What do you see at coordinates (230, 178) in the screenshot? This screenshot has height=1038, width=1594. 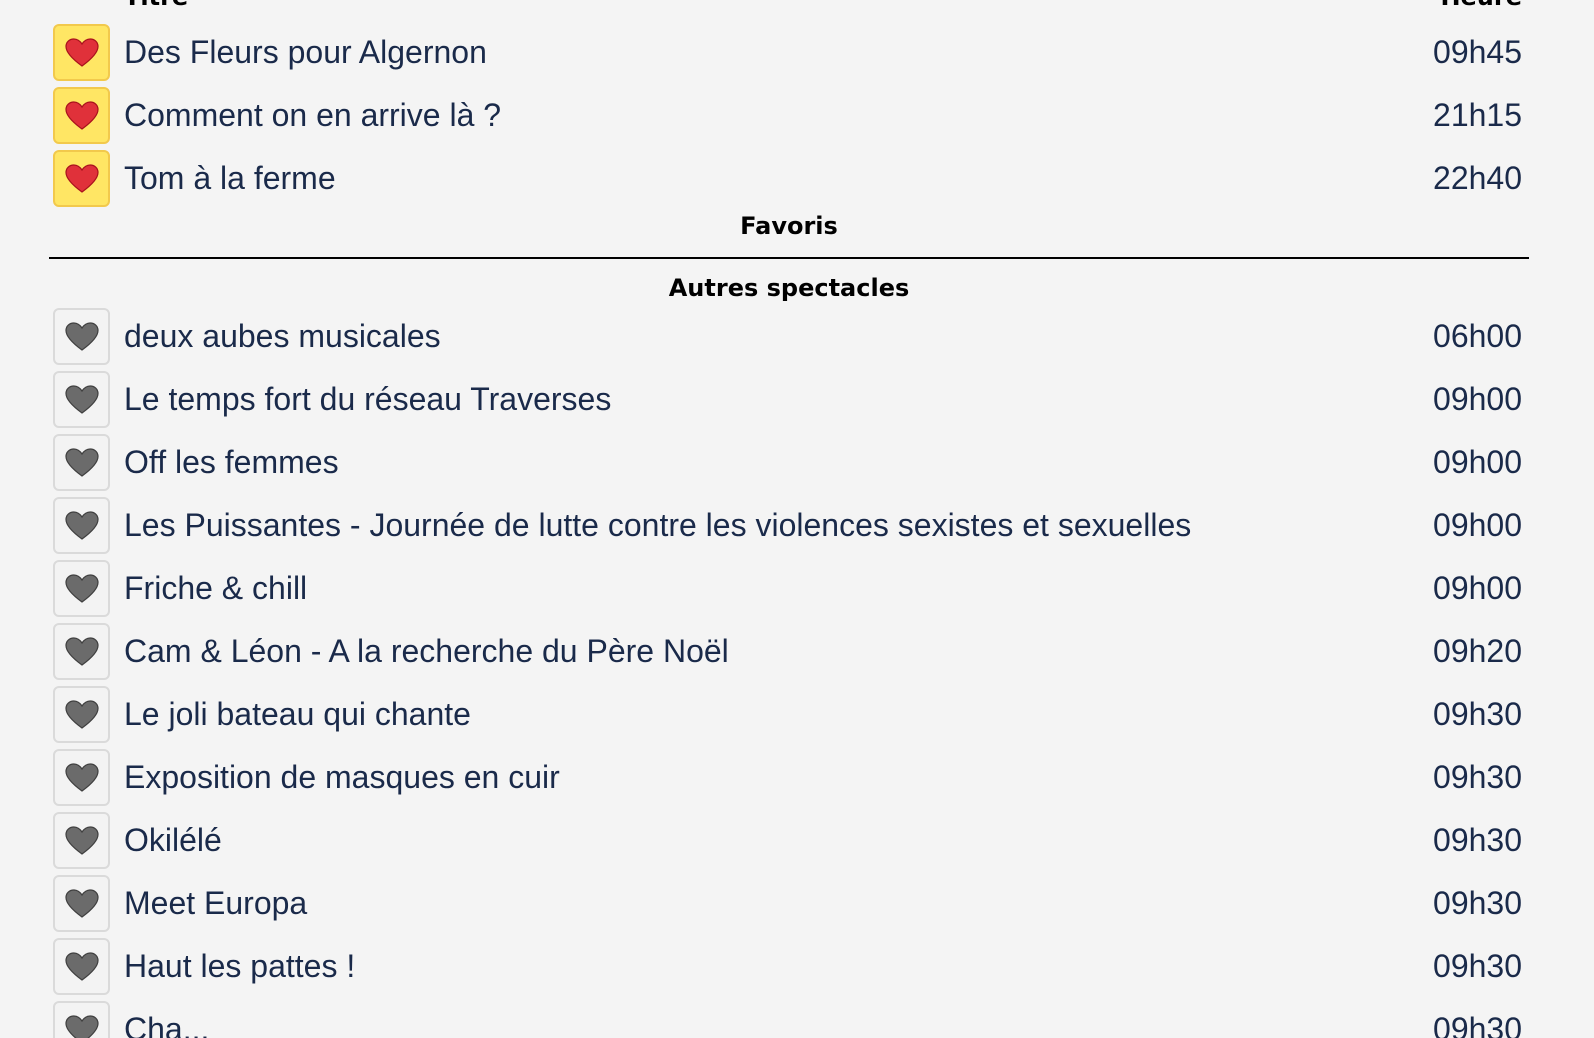 I see `show-title: Tom à la ferme` at bounding box center [230, 178].